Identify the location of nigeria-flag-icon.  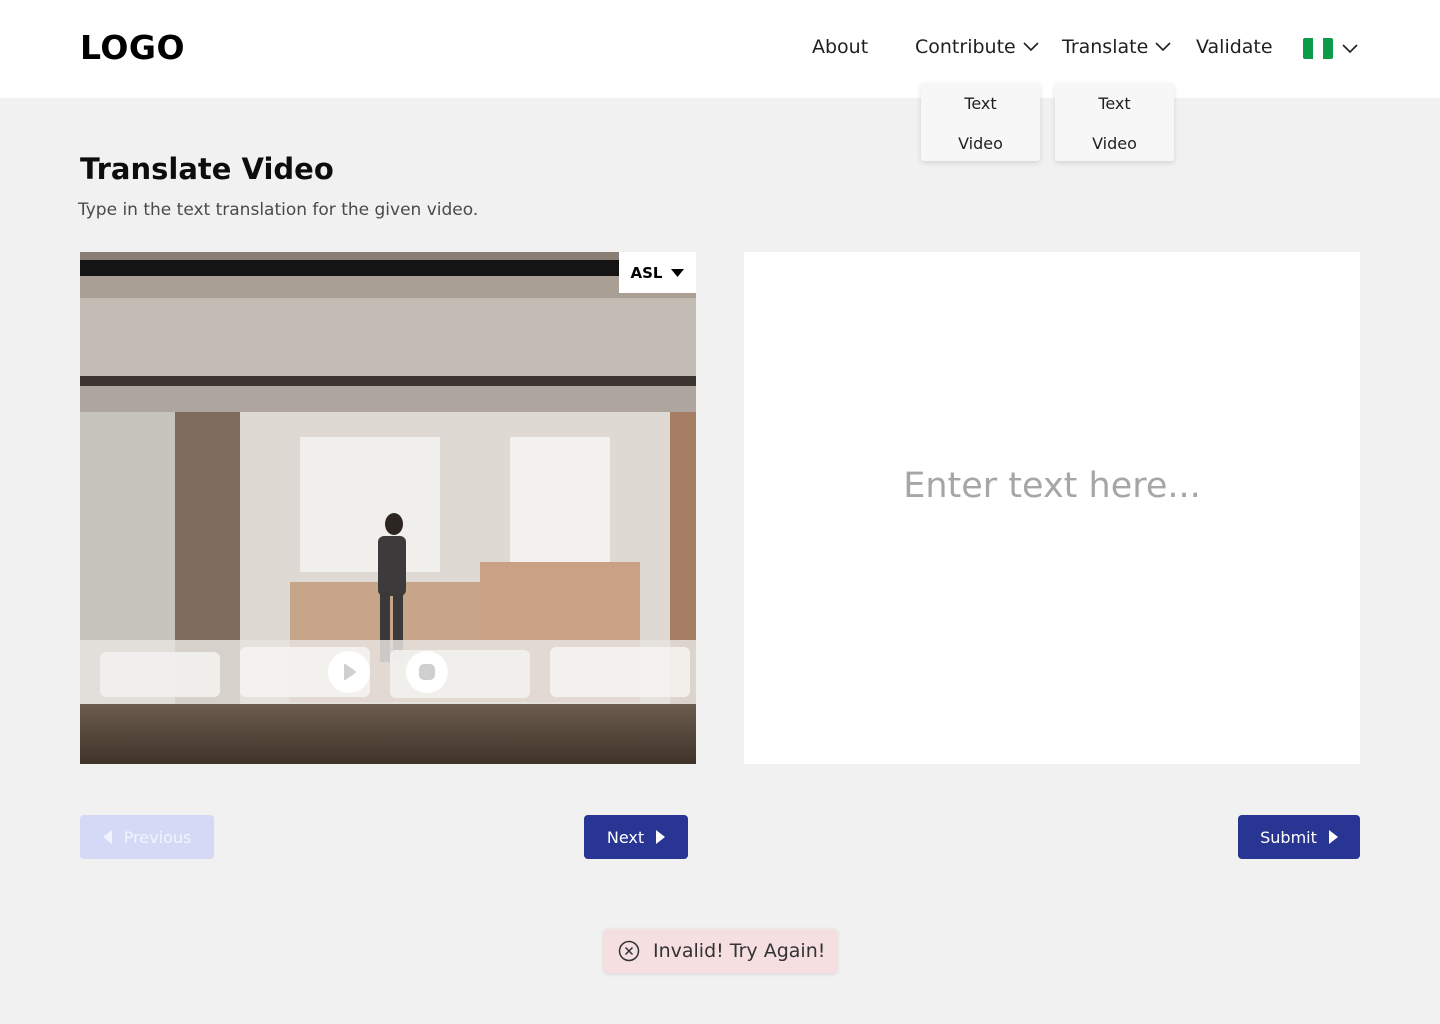
(1318, 48).